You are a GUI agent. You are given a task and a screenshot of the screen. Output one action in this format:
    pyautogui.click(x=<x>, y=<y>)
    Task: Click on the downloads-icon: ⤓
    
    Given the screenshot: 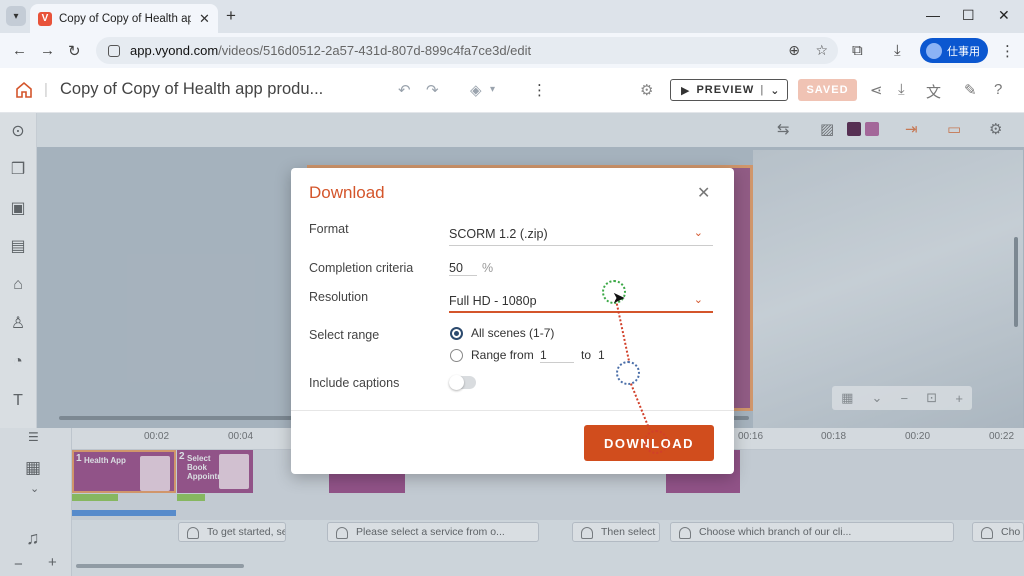 What is the action you would take?
    pyautogui.click(x=897, y=50)
    